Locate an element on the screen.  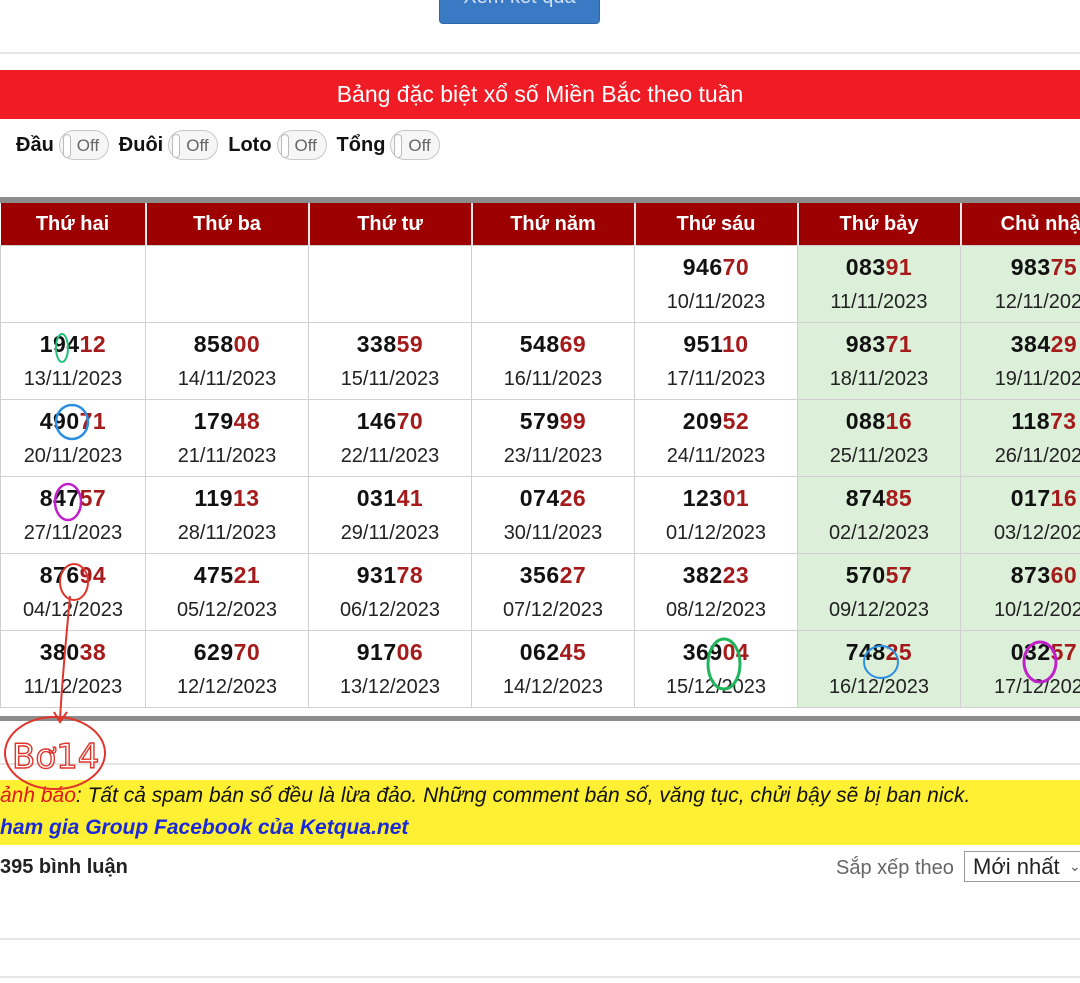
result-date: 29/11/2023 is located at coordinates (390, 533).